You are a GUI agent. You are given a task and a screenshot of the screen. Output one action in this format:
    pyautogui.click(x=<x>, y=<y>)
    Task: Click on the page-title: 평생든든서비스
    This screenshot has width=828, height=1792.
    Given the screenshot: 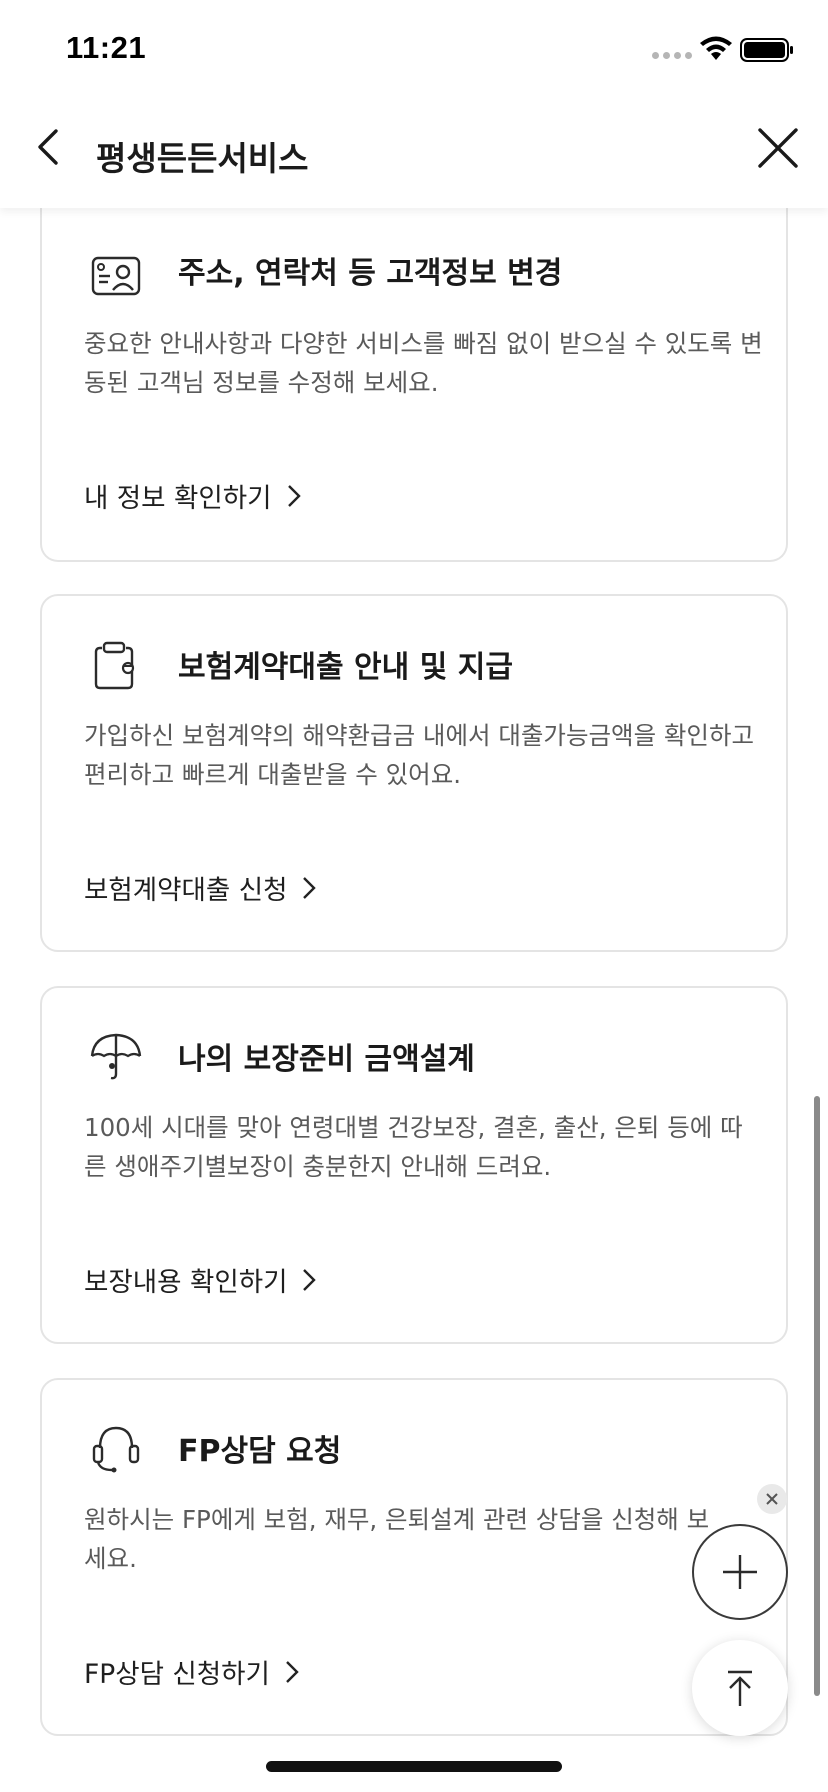 What is the action you would take?
    pyautogui.click(x=202, y=158)
    